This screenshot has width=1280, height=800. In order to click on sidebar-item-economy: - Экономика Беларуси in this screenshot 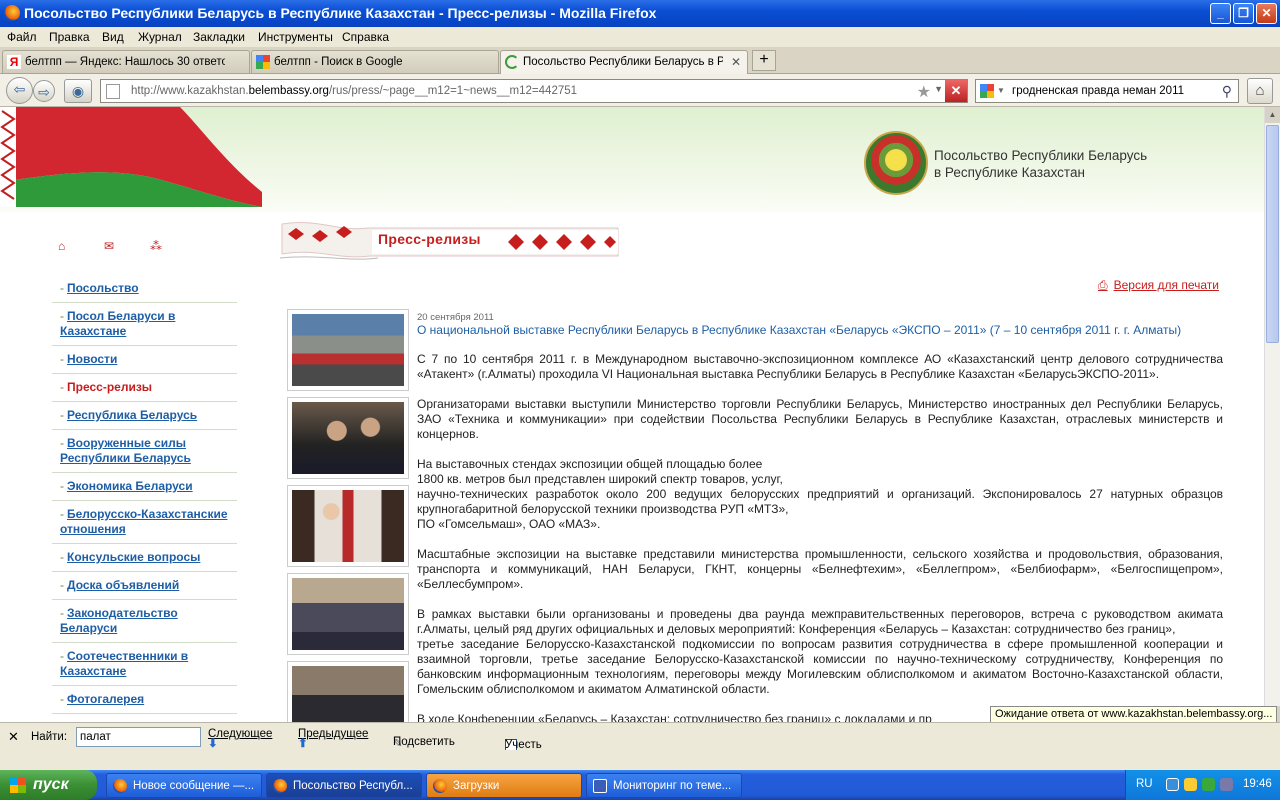, I will do `click(144, 487)`.